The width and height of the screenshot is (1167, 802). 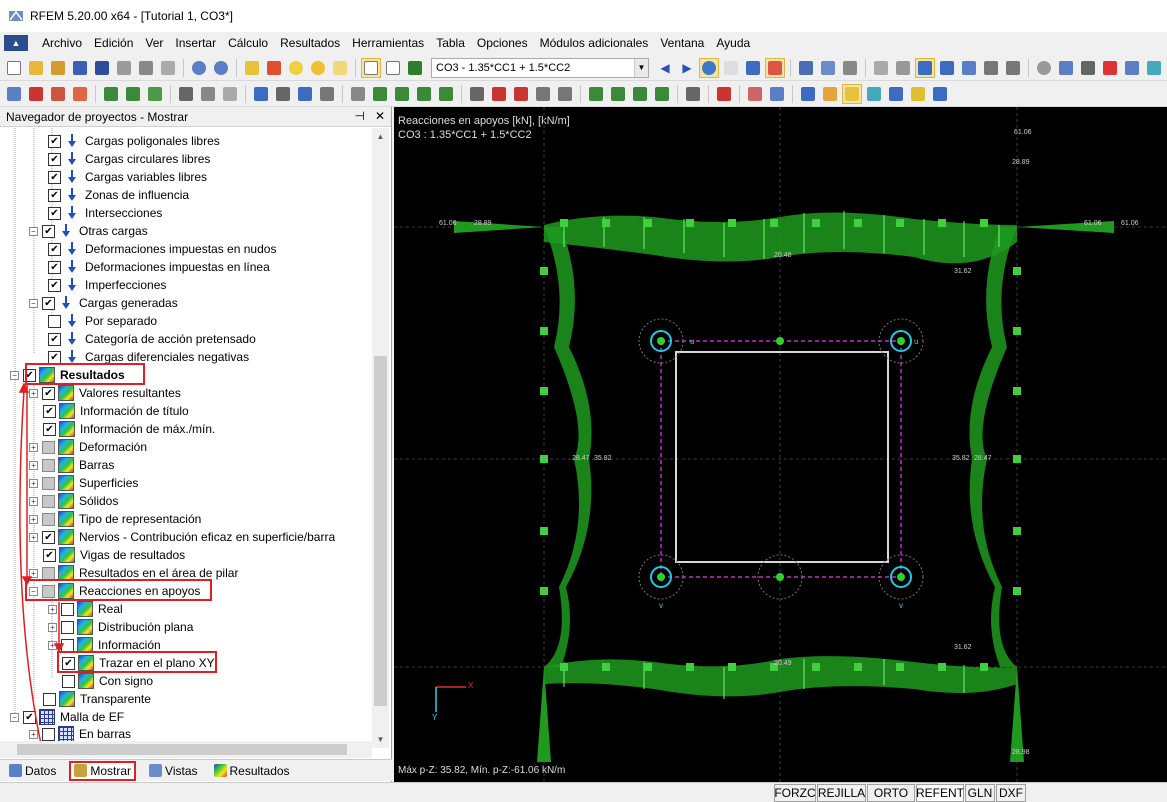 I want to click on undo-icon, so click(x=199, y=68).